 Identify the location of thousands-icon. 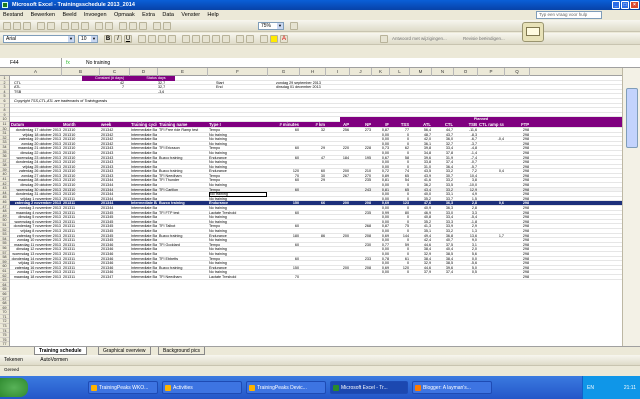
(206, 39).